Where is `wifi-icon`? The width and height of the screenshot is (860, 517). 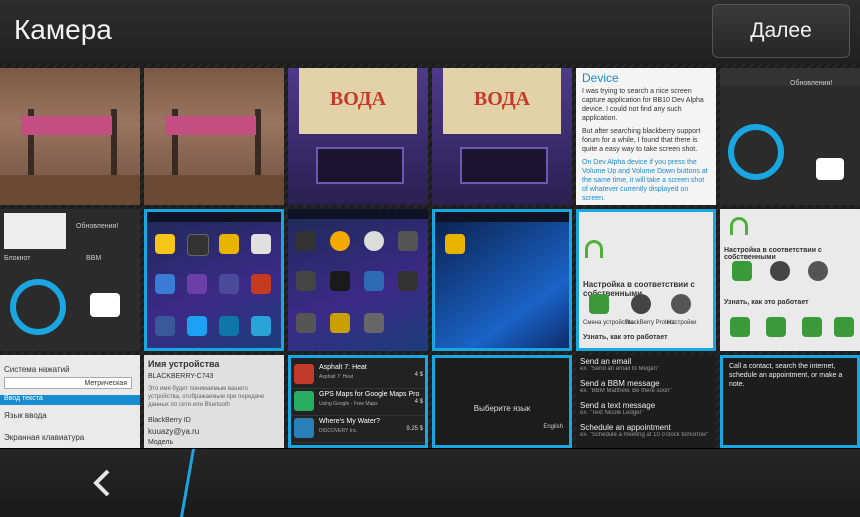
wifi-icon is located at coordinates (739, 226).